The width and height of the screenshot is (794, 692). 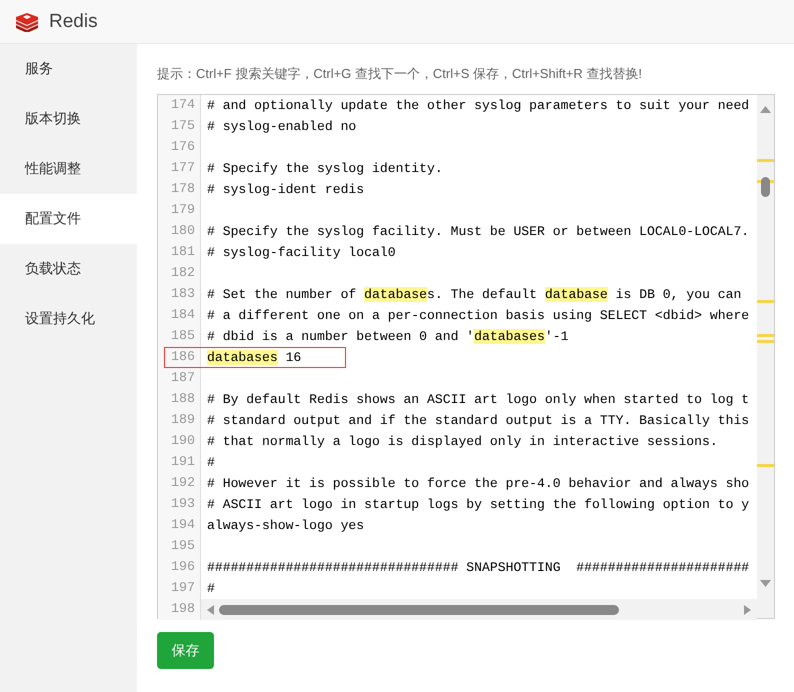 What do you see at coordinates (478, 106) in the screenshot?
I see `code-line: # and optionally update the other syslog parameters to suit your need` at bounding box center [478, 106].